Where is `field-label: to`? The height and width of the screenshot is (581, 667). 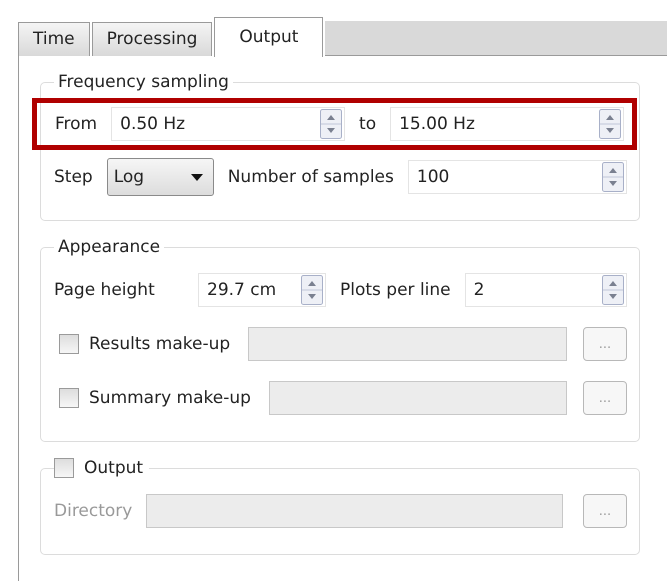
field-label: to is located at coordinates (367, 124).